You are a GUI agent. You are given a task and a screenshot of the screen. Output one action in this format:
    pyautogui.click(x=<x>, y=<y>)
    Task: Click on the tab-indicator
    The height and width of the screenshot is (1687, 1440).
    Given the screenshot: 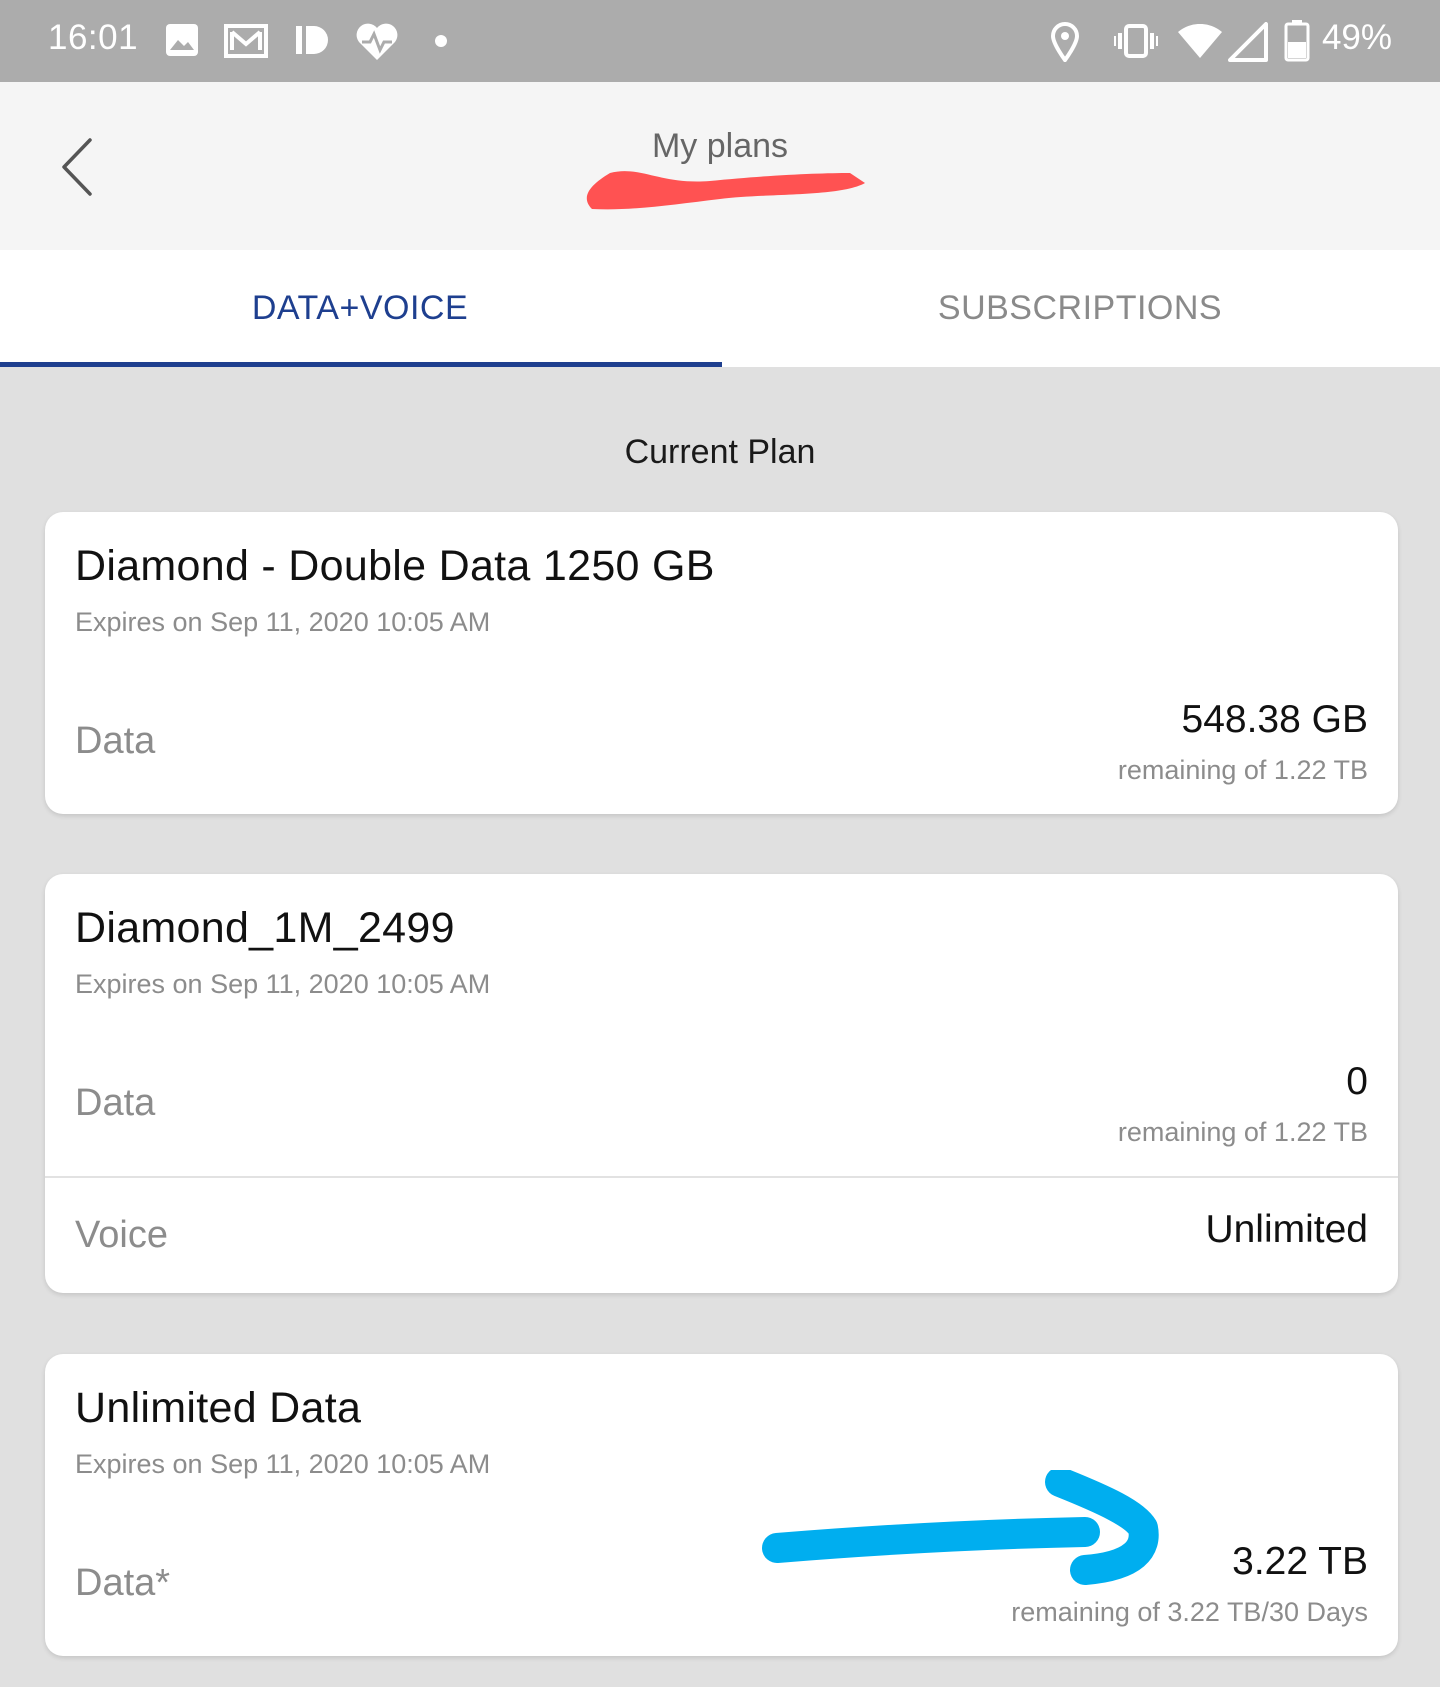 What is the action you would take?
    pyautogui.click(x=361, y=364)
    